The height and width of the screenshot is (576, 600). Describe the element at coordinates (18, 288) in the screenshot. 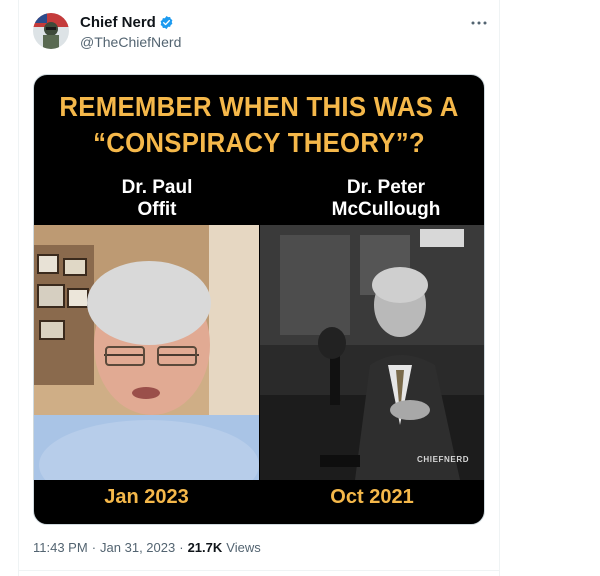

I see `timeline-left-border` at that location.